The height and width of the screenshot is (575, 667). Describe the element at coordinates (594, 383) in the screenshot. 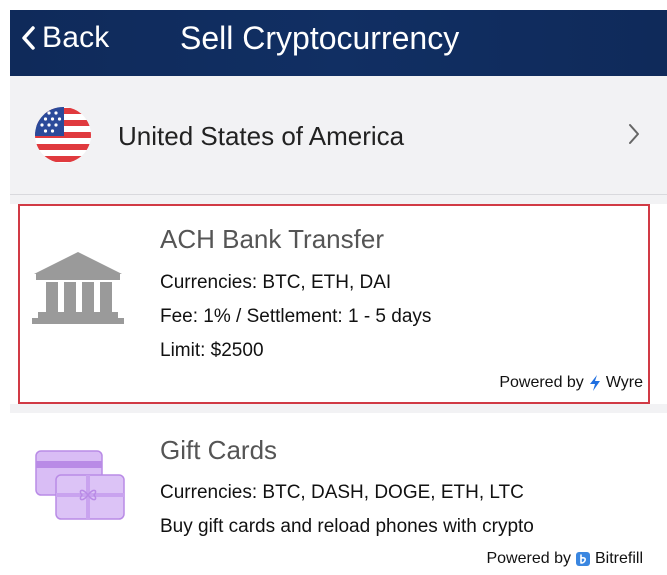

I see `wyre-logo-icon` at that location.